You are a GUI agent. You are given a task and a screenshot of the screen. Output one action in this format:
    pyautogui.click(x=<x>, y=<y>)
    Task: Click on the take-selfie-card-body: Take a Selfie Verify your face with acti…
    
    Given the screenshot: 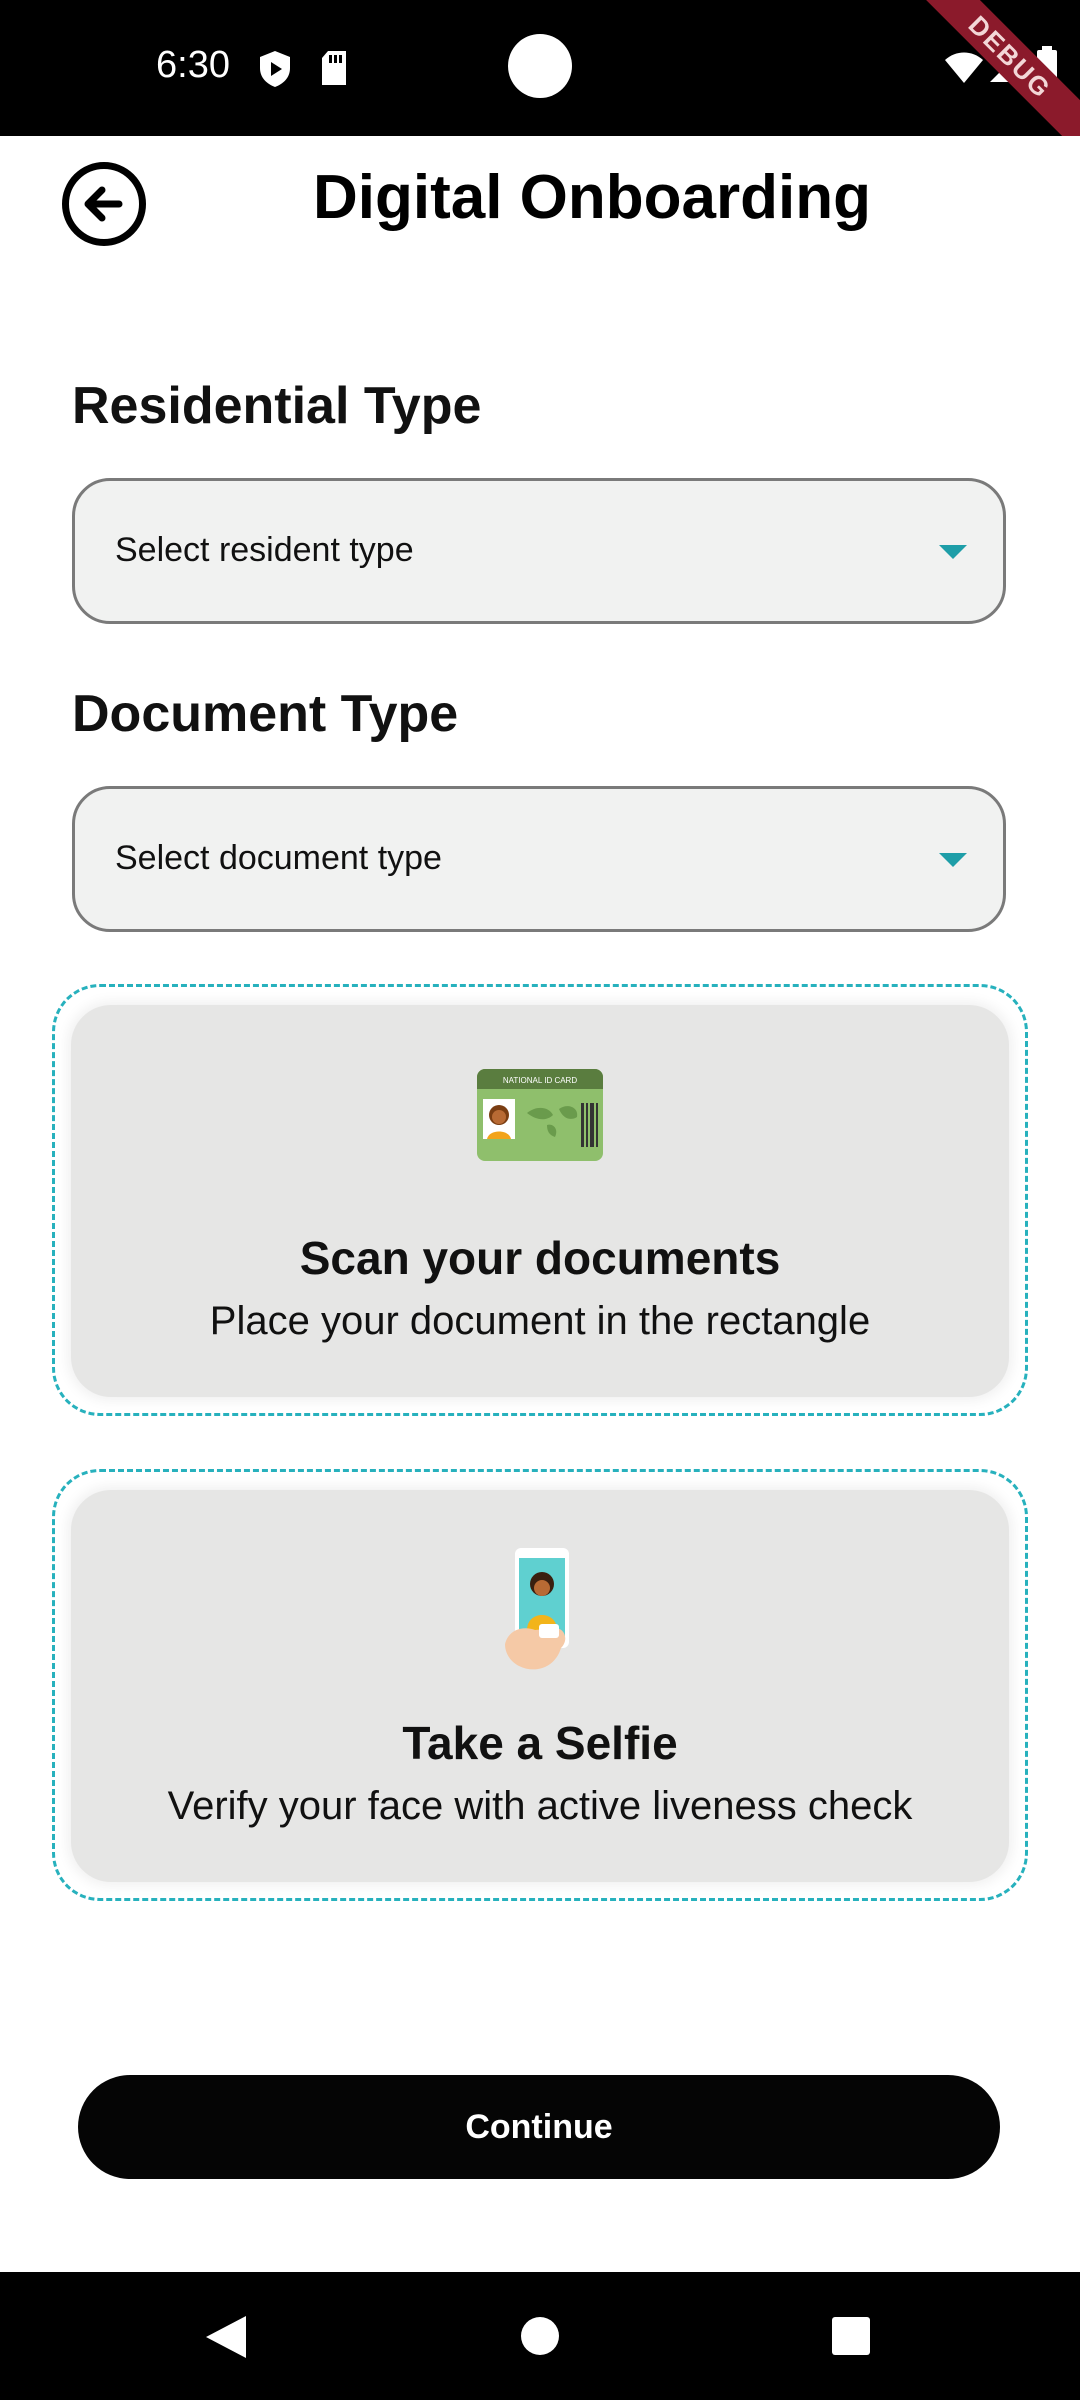 What is the action you would take?
    pyautogui.click(x=540, y=1686)
    